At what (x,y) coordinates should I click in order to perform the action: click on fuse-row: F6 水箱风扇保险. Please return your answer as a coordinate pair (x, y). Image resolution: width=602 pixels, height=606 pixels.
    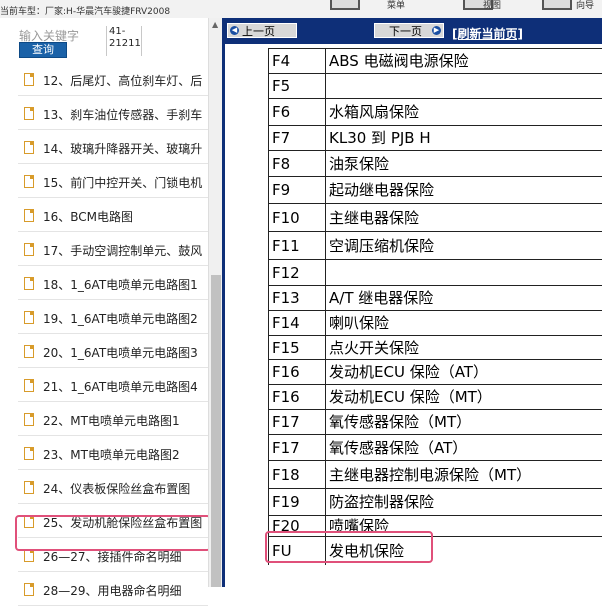
    Looking at the image, I should click on (435, 112).